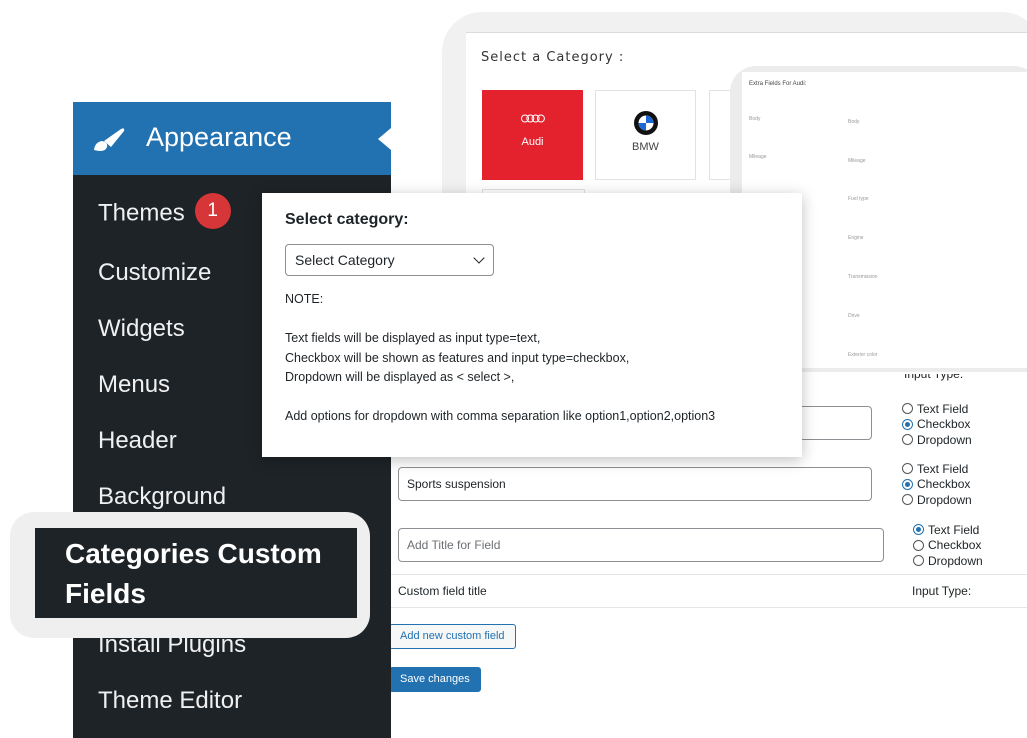 The width and height of the screenshot is (1027, 738). I want to click on input-type-header: Input Type:, so click(934, 377).